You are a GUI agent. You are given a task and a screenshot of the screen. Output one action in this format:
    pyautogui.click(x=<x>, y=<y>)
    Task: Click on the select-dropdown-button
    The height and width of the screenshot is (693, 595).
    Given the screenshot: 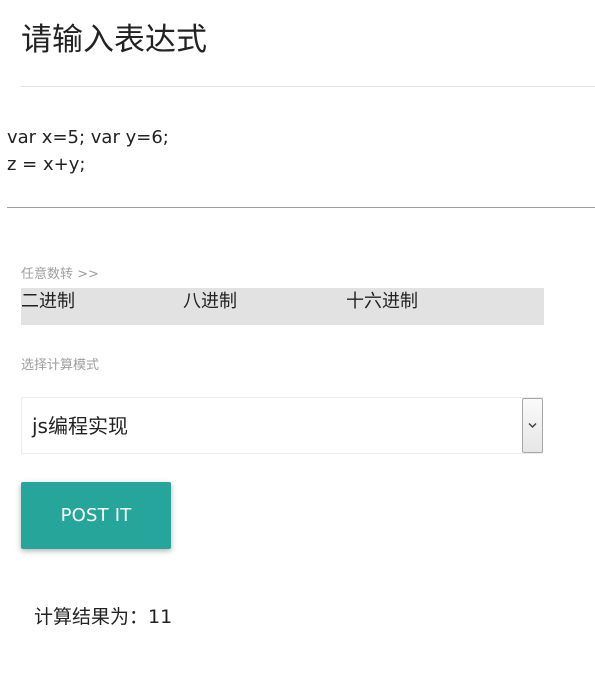 What is the action you would take?
    pyautogui.click(x=532, y=425)
    